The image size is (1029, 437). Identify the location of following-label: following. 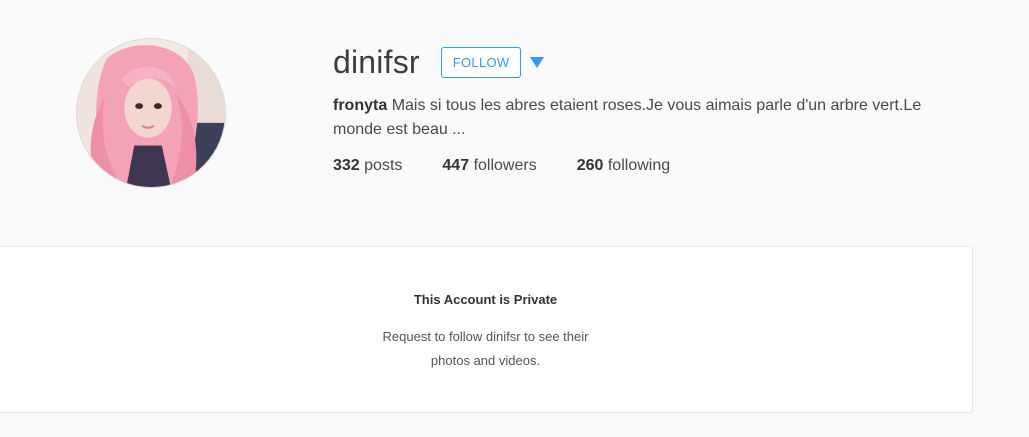
(639, 165).